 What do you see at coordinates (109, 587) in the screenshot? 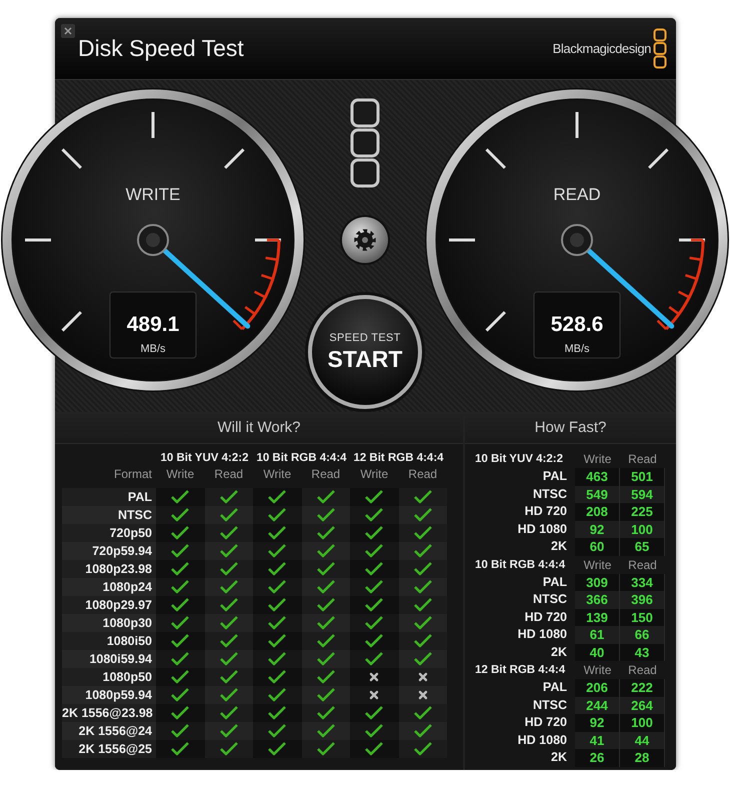
I see `format-label: 1080p24` at bounding box center [109, 587].